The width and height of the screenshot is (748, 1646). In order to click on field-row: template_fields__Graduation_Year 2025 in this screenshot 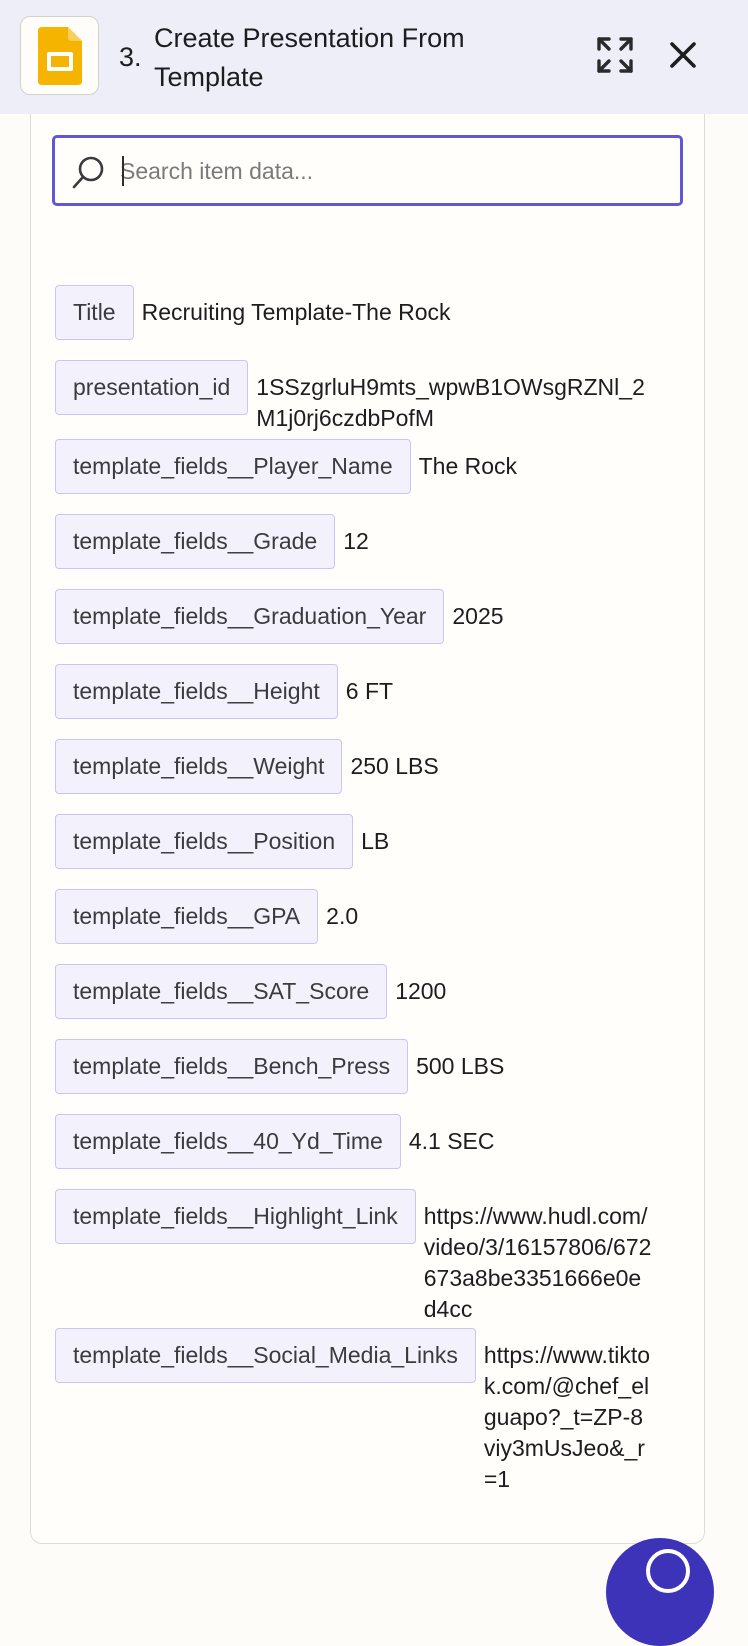, I will do `click(279, 616)`.